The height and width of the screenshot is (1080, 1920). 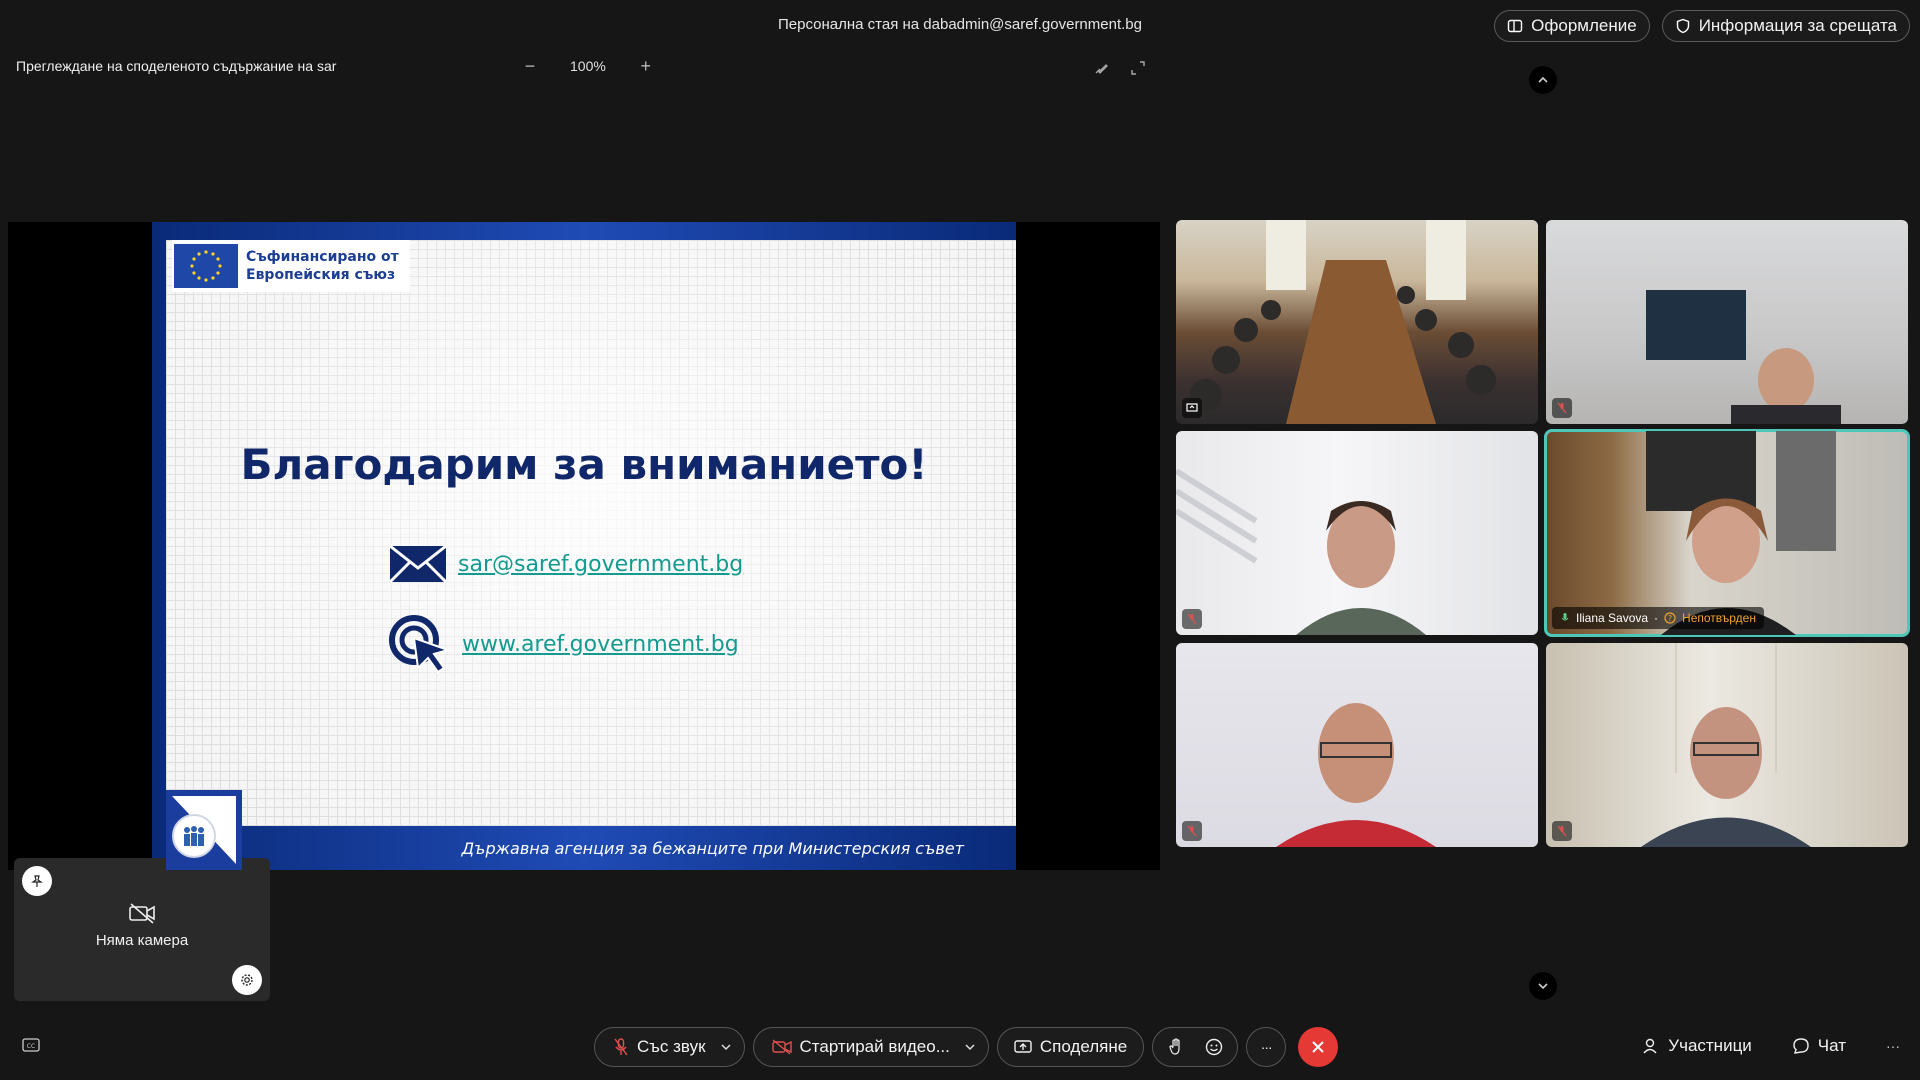 I want to click on audio-button: Със звук, so click(x=655, y=1047).